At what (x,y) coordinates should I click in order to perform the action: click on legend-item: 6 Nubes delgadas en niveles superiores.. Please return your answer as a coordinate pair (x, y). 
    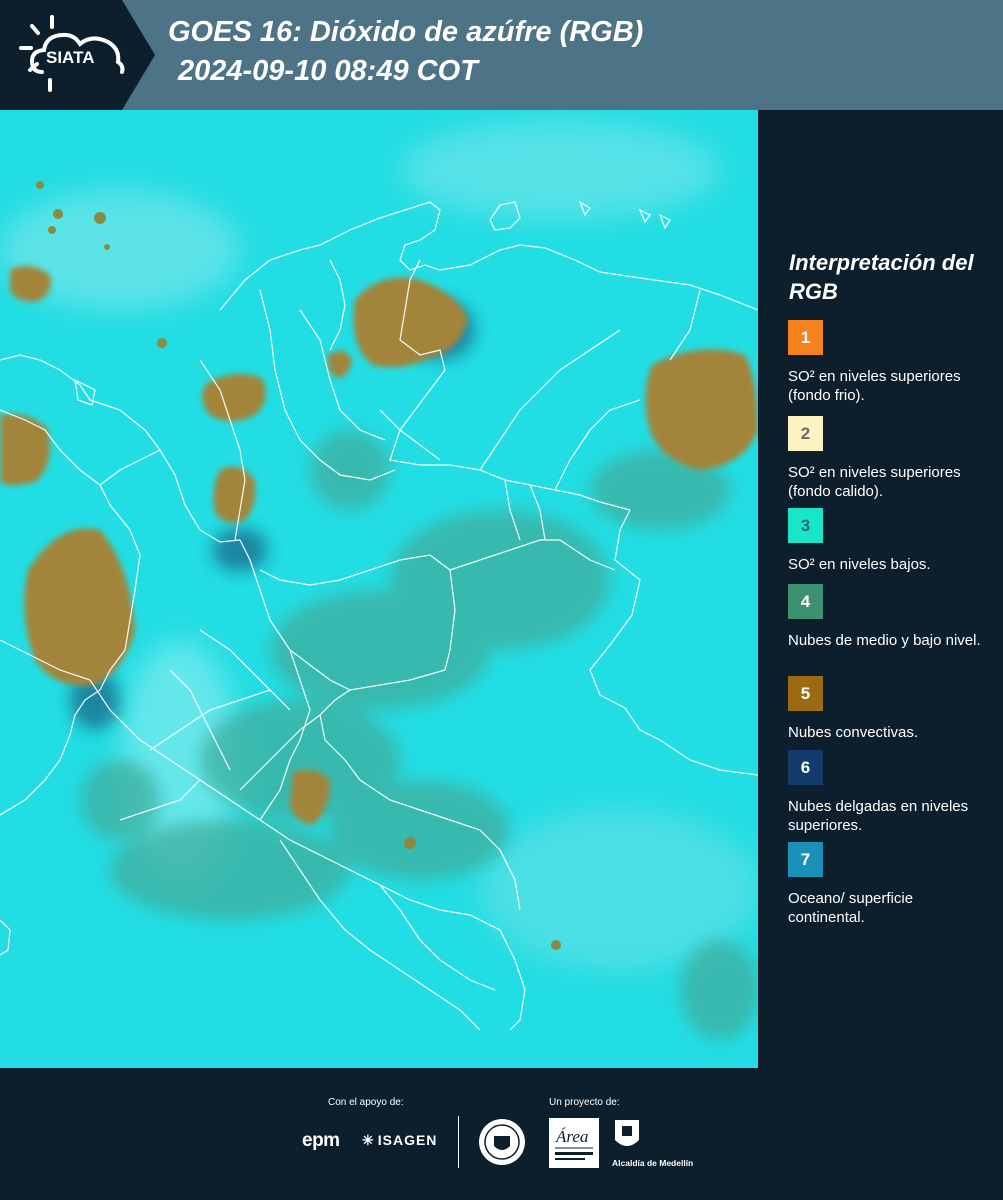
    Looking at the image, I should click on (890, 792).